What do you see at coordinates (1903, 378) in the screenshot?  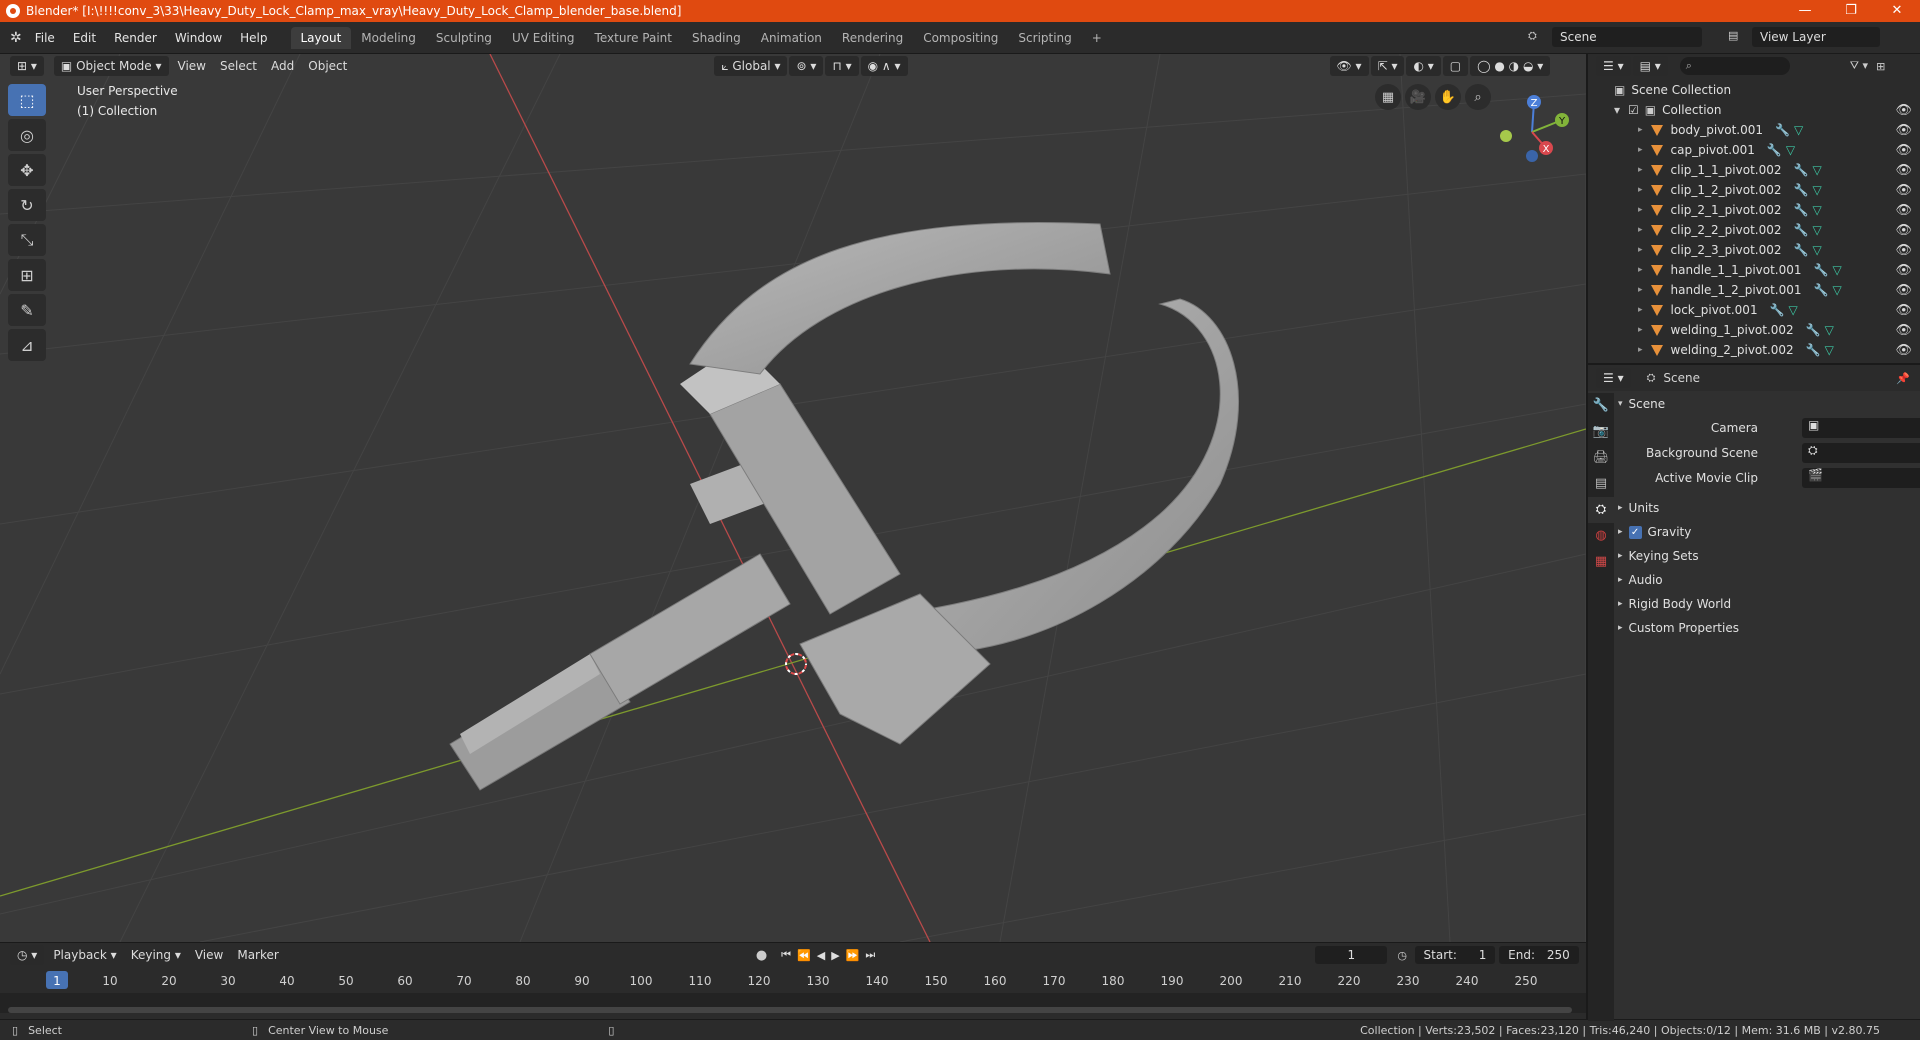 I see `pin-icon: 📌` at bounding box center [1903, 378].